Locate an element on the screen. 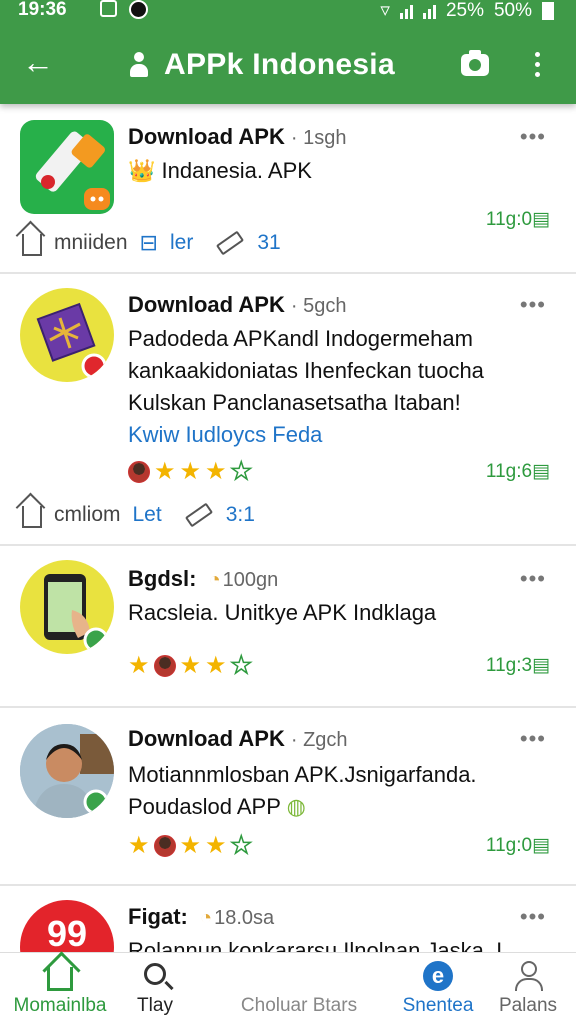 Image resolution: width=576 pixels, height=1024 pixels. card-title: Download APK · 5gch is located at coordinates (237, 305).